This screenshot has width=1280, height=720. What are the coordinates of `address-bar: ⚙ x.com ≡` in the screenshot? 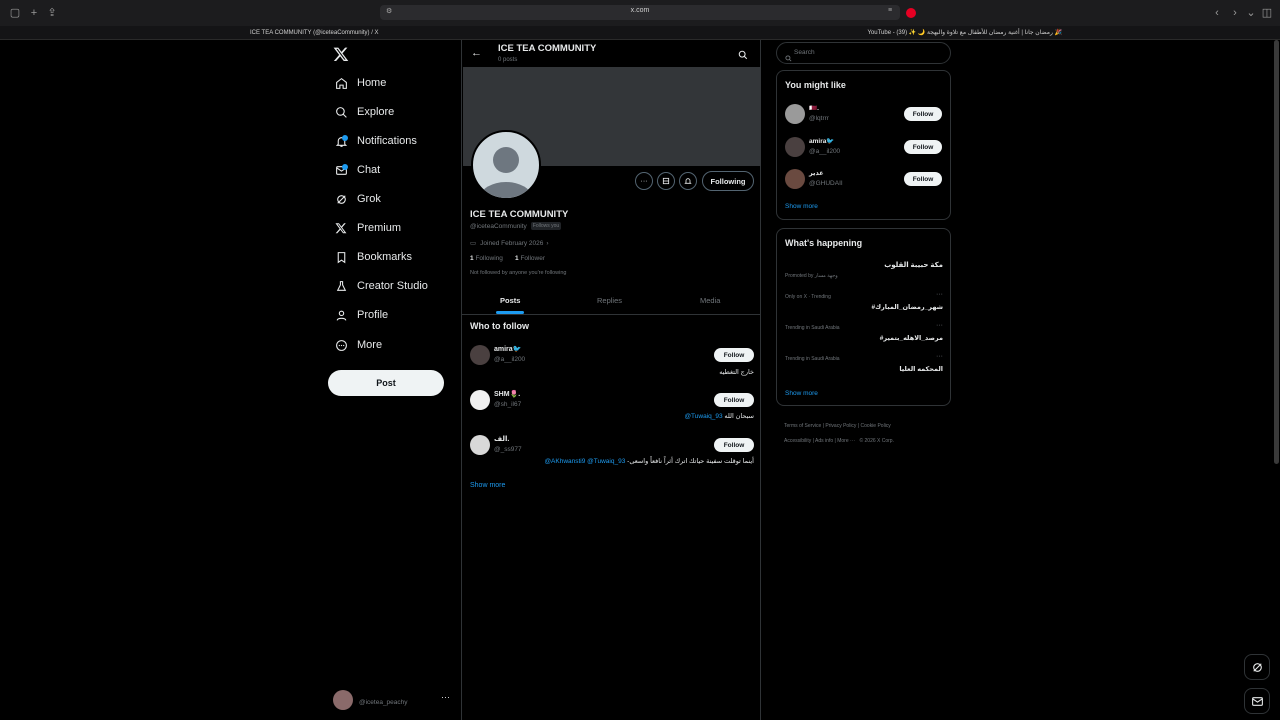 It's located at (640, 12).